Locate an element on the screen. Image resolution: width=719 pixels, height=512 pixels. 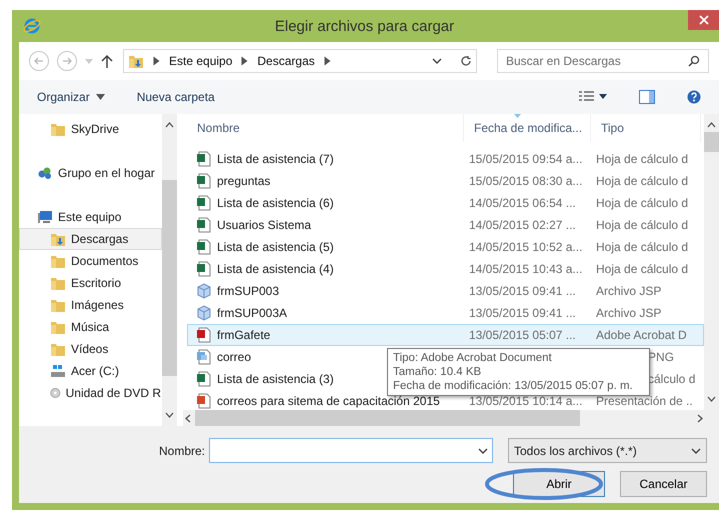
file-name: Lista de asistencia (4) is located at coordinates (275, 269).